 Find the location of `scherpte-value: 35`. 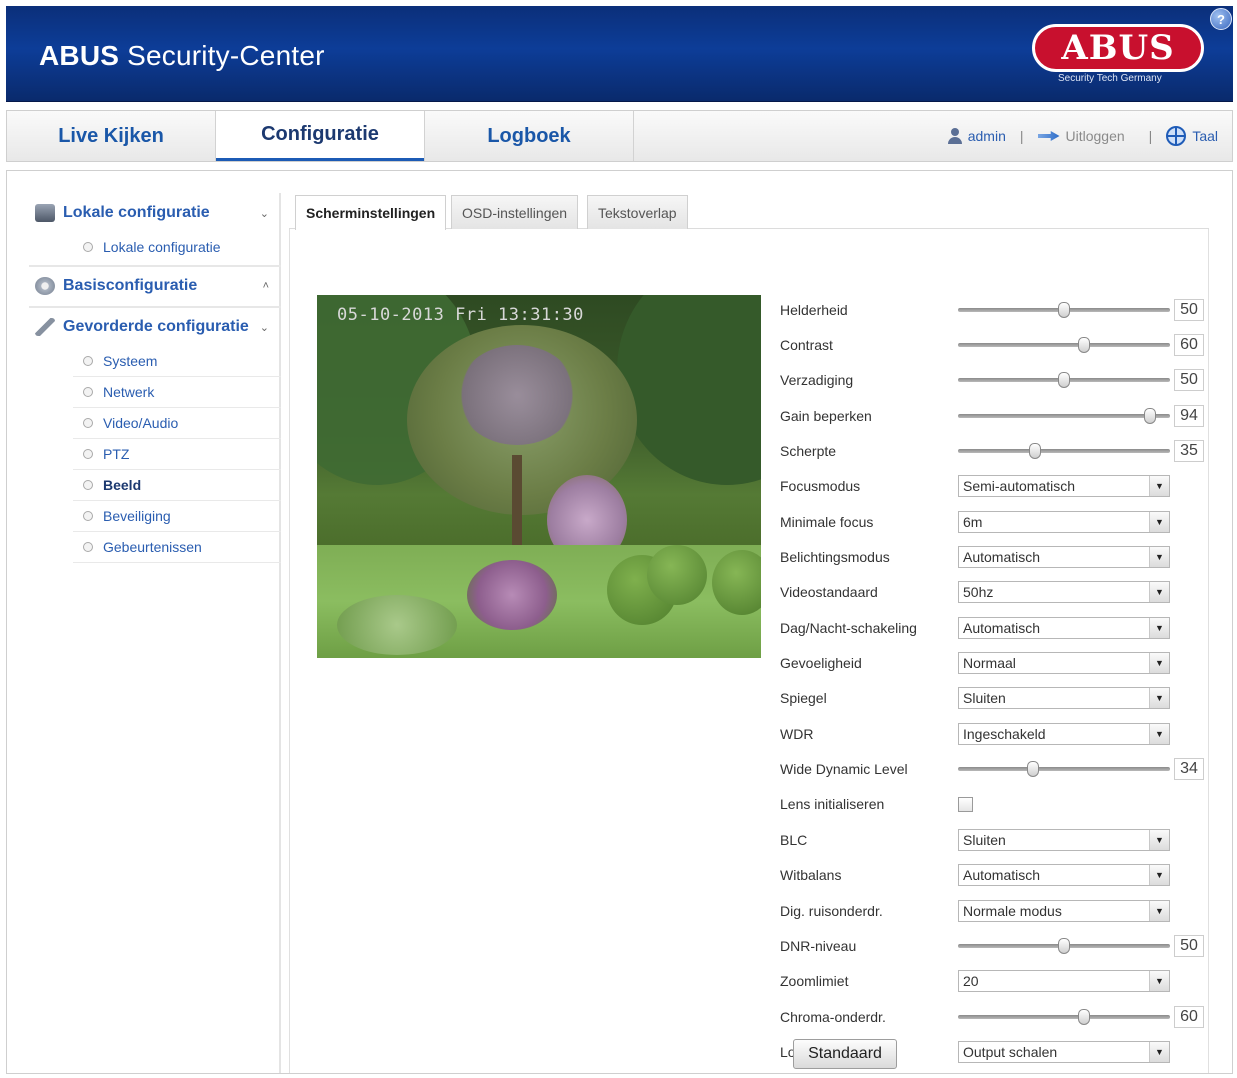

scherpte-value: 35 is located at coordinates (1189, 450).